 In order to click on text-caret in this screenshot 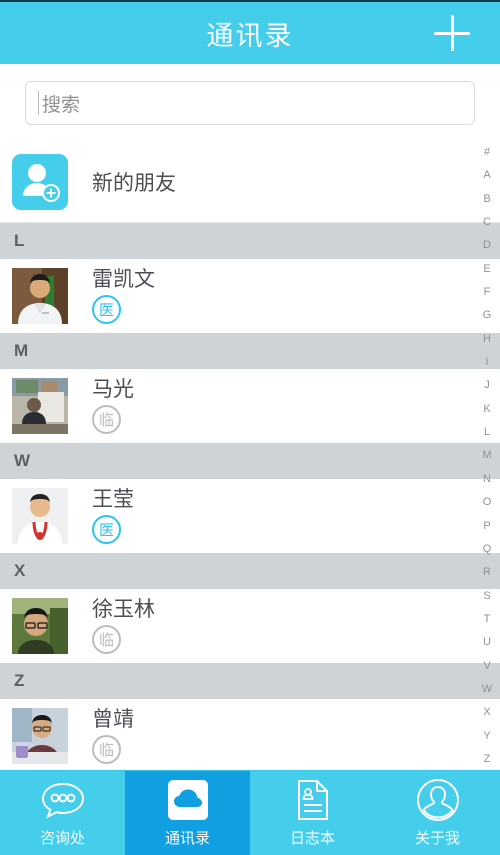, I will do `click(38, 103)`.